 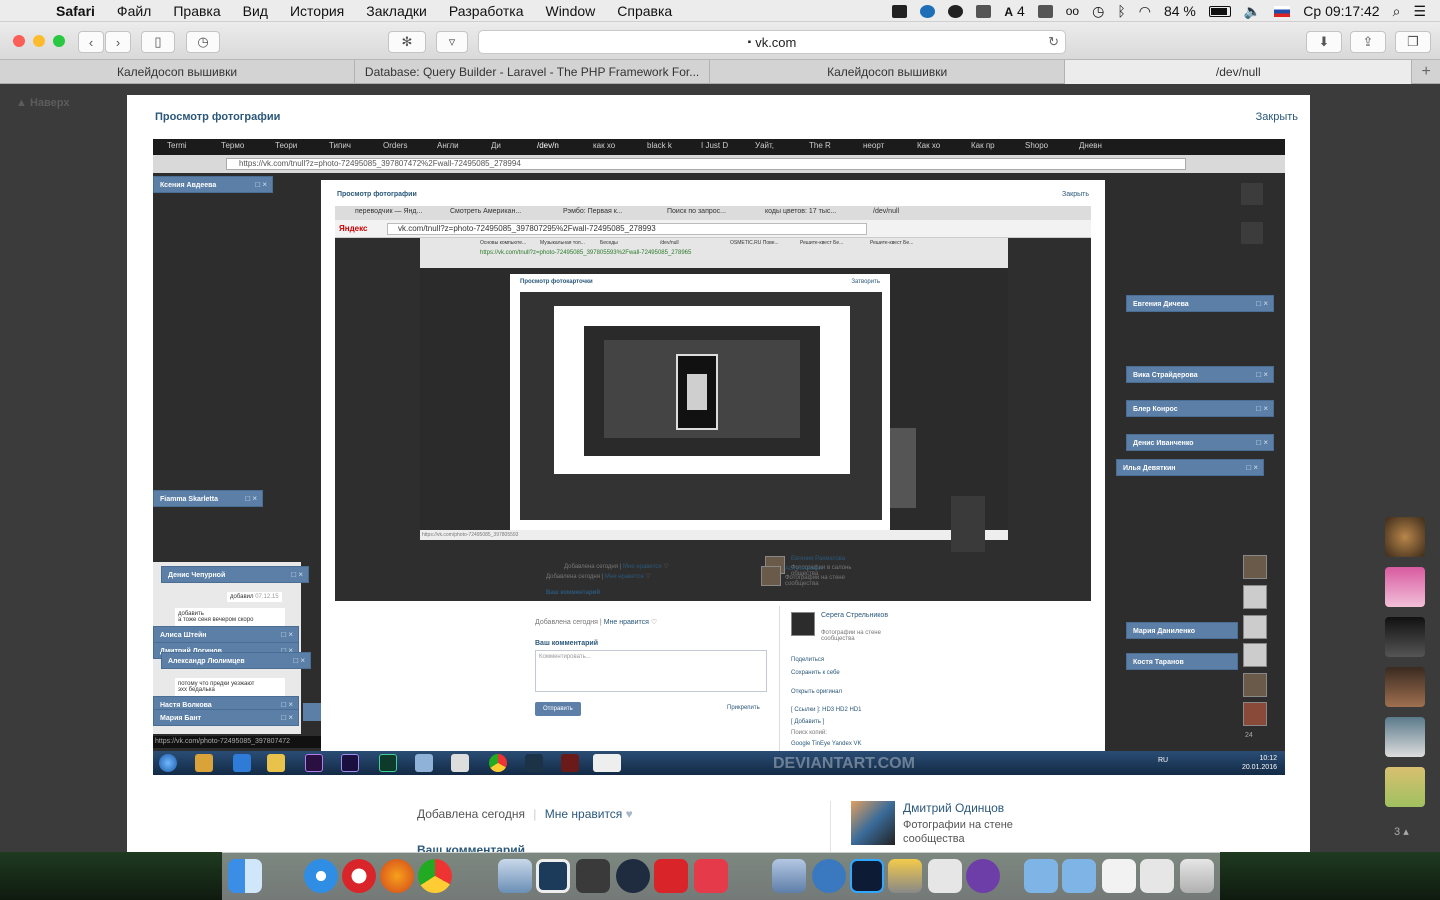 I want to click on finder-icon, so click(x=245, y=876).